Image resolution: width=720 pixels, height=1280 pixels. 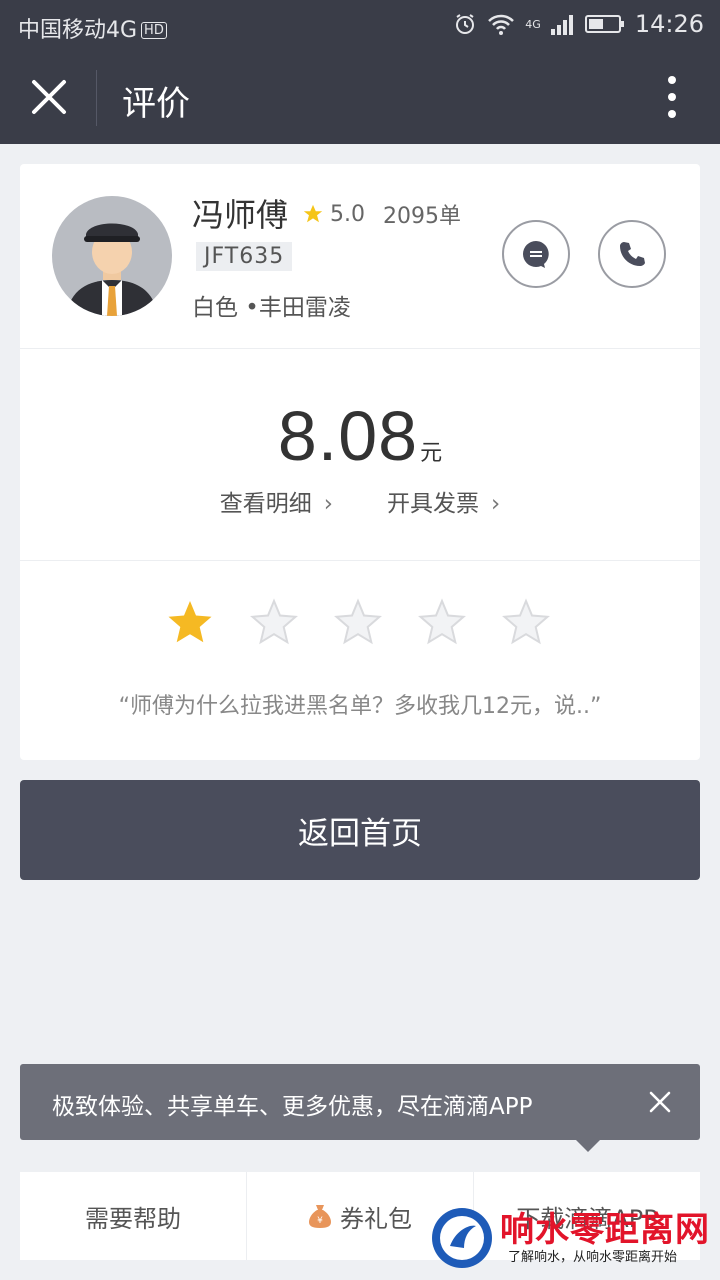 I want to click on driver-rating: 5.0 2095单, so click(x=381, y=214).